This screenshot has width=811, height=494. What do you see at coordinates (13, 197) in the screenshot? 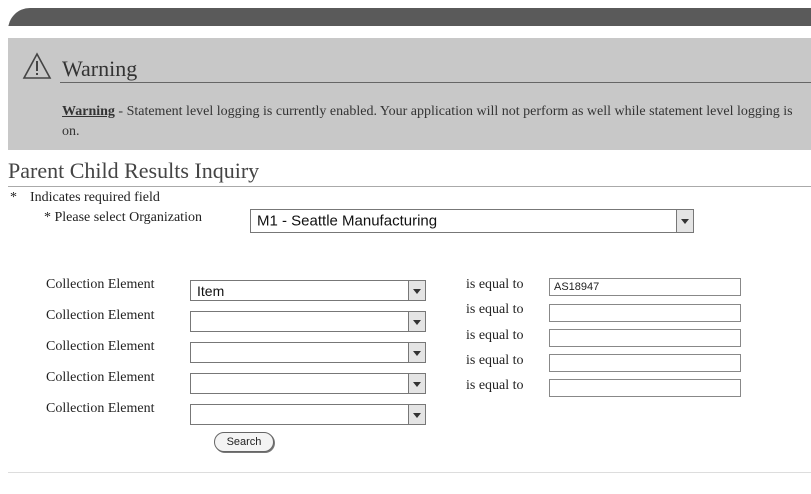
I see `required-star: *` at bounding box center [13, 197].